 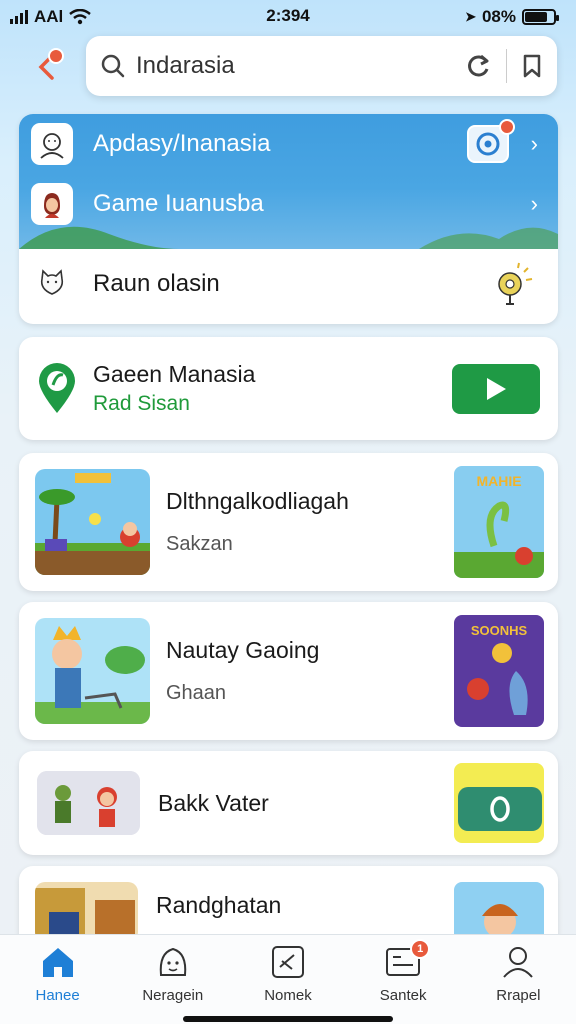 I want to click on side-thumbnail-label: SOONHS, so click(x=499, y=630).